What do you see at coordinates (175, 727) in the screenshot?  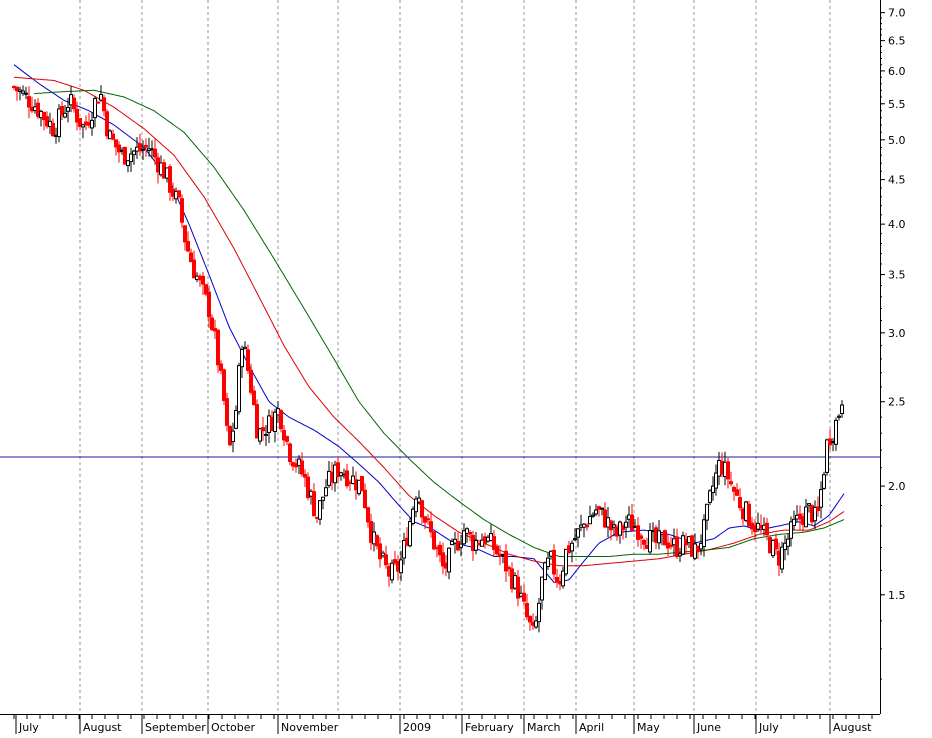 I see `x-tick-label: September` at bounding box center [175, 727].